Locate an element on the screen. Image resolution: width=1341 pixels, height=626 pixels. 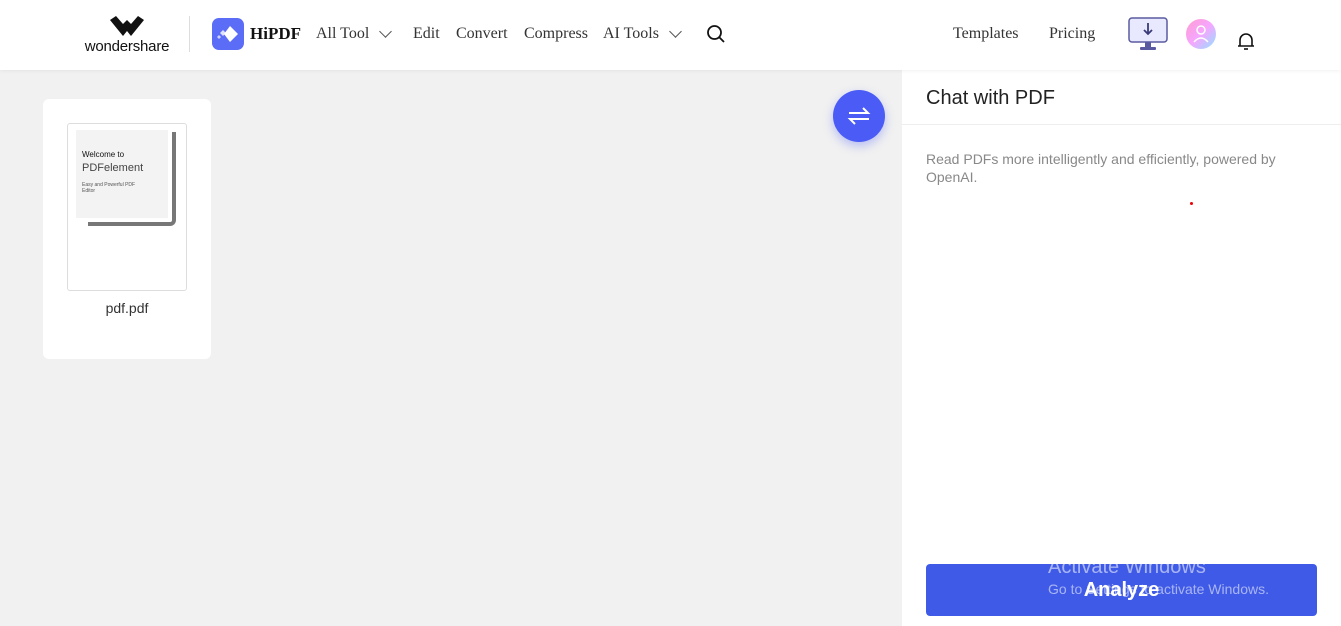
nav-all-tool: All Tool is located at coordinates (354, 34).